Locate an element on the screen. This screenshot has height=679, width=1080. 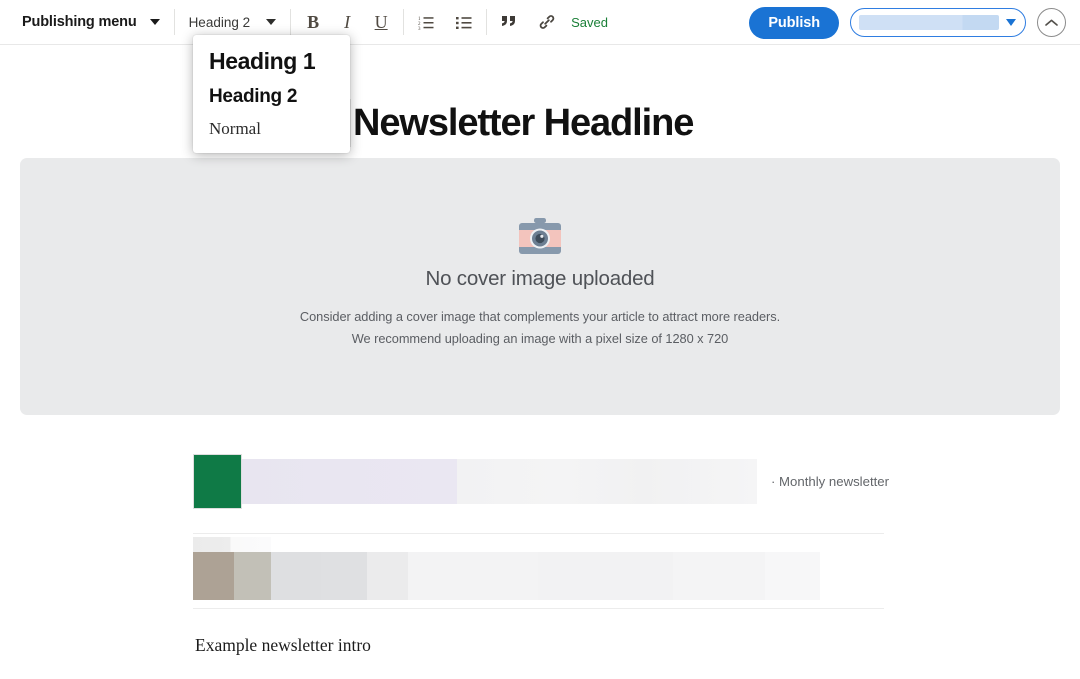
collapse-toolbar-button is located at coordinates (1051, 22).